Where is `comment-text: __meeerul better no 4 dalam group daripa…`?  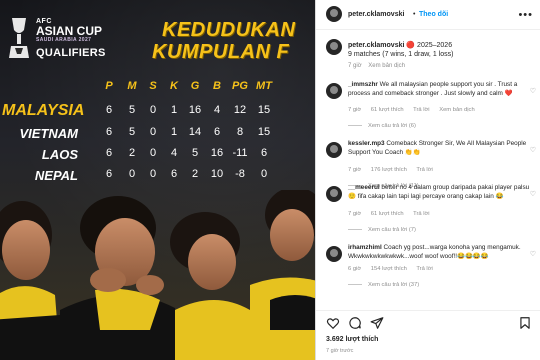 comment-text: __meeerul better no 4 dalam group daripa… is located at coordinates (441, 192).